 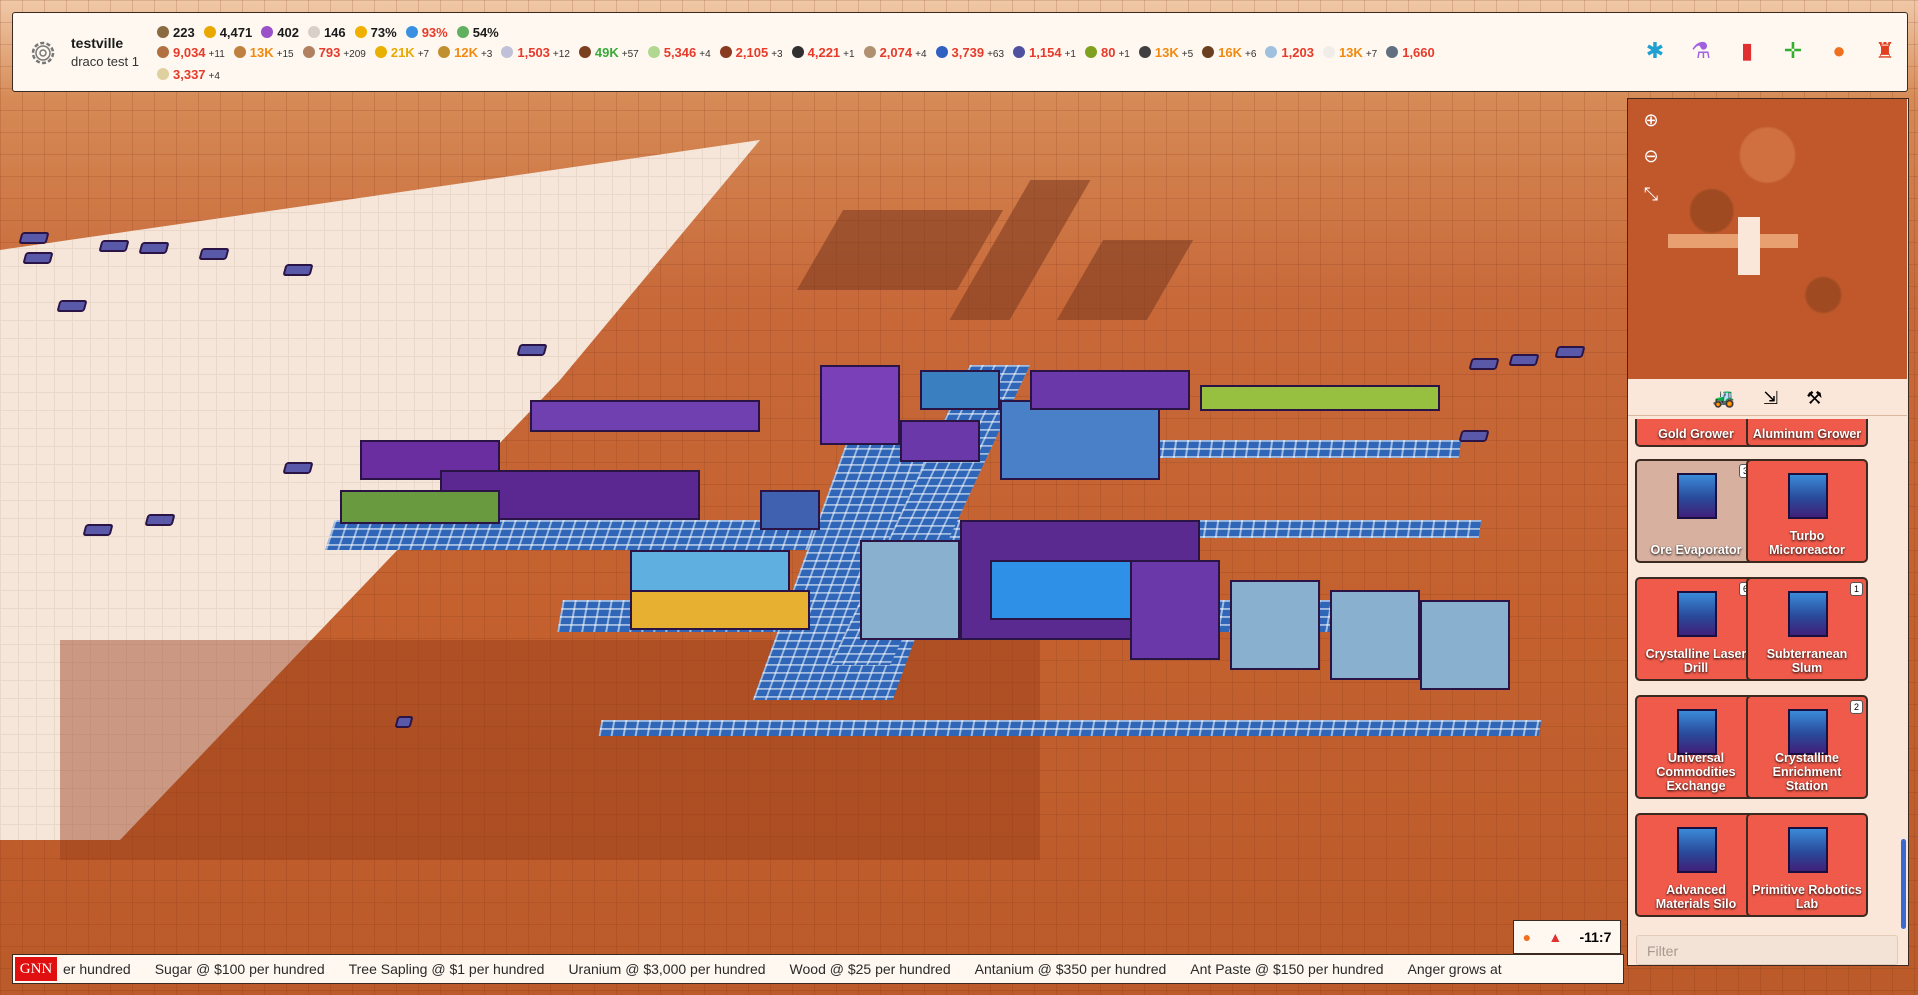 What do you see at coordinates (1696, 772) in the screenshot?
I see `building-card-label: Universal Commodities Exchange` at bounding box center [1696, 772].